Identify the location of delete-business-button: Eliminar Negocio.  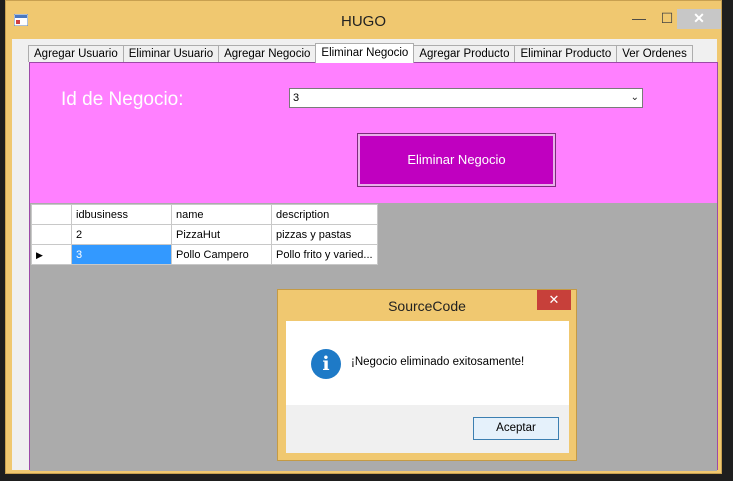
(456, 160).